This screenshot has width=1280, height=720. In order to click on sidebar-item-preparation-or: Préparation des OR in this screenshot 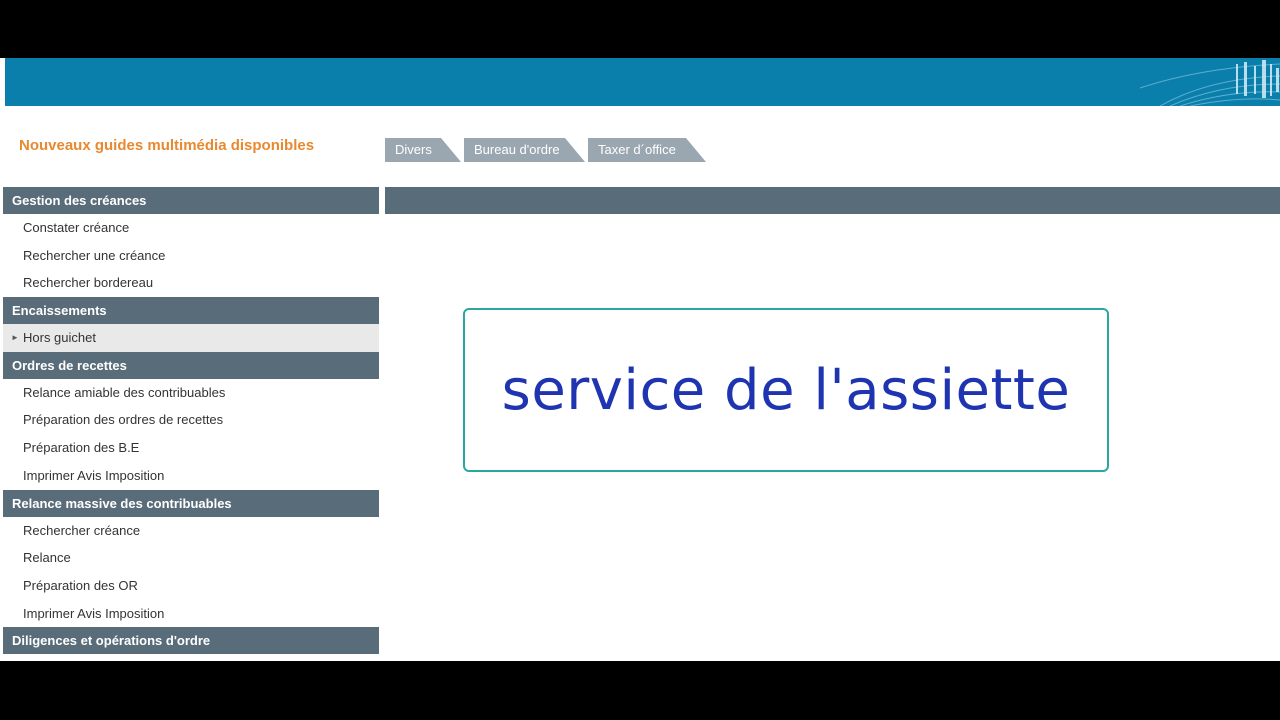, I will do `click(191, 586)`.